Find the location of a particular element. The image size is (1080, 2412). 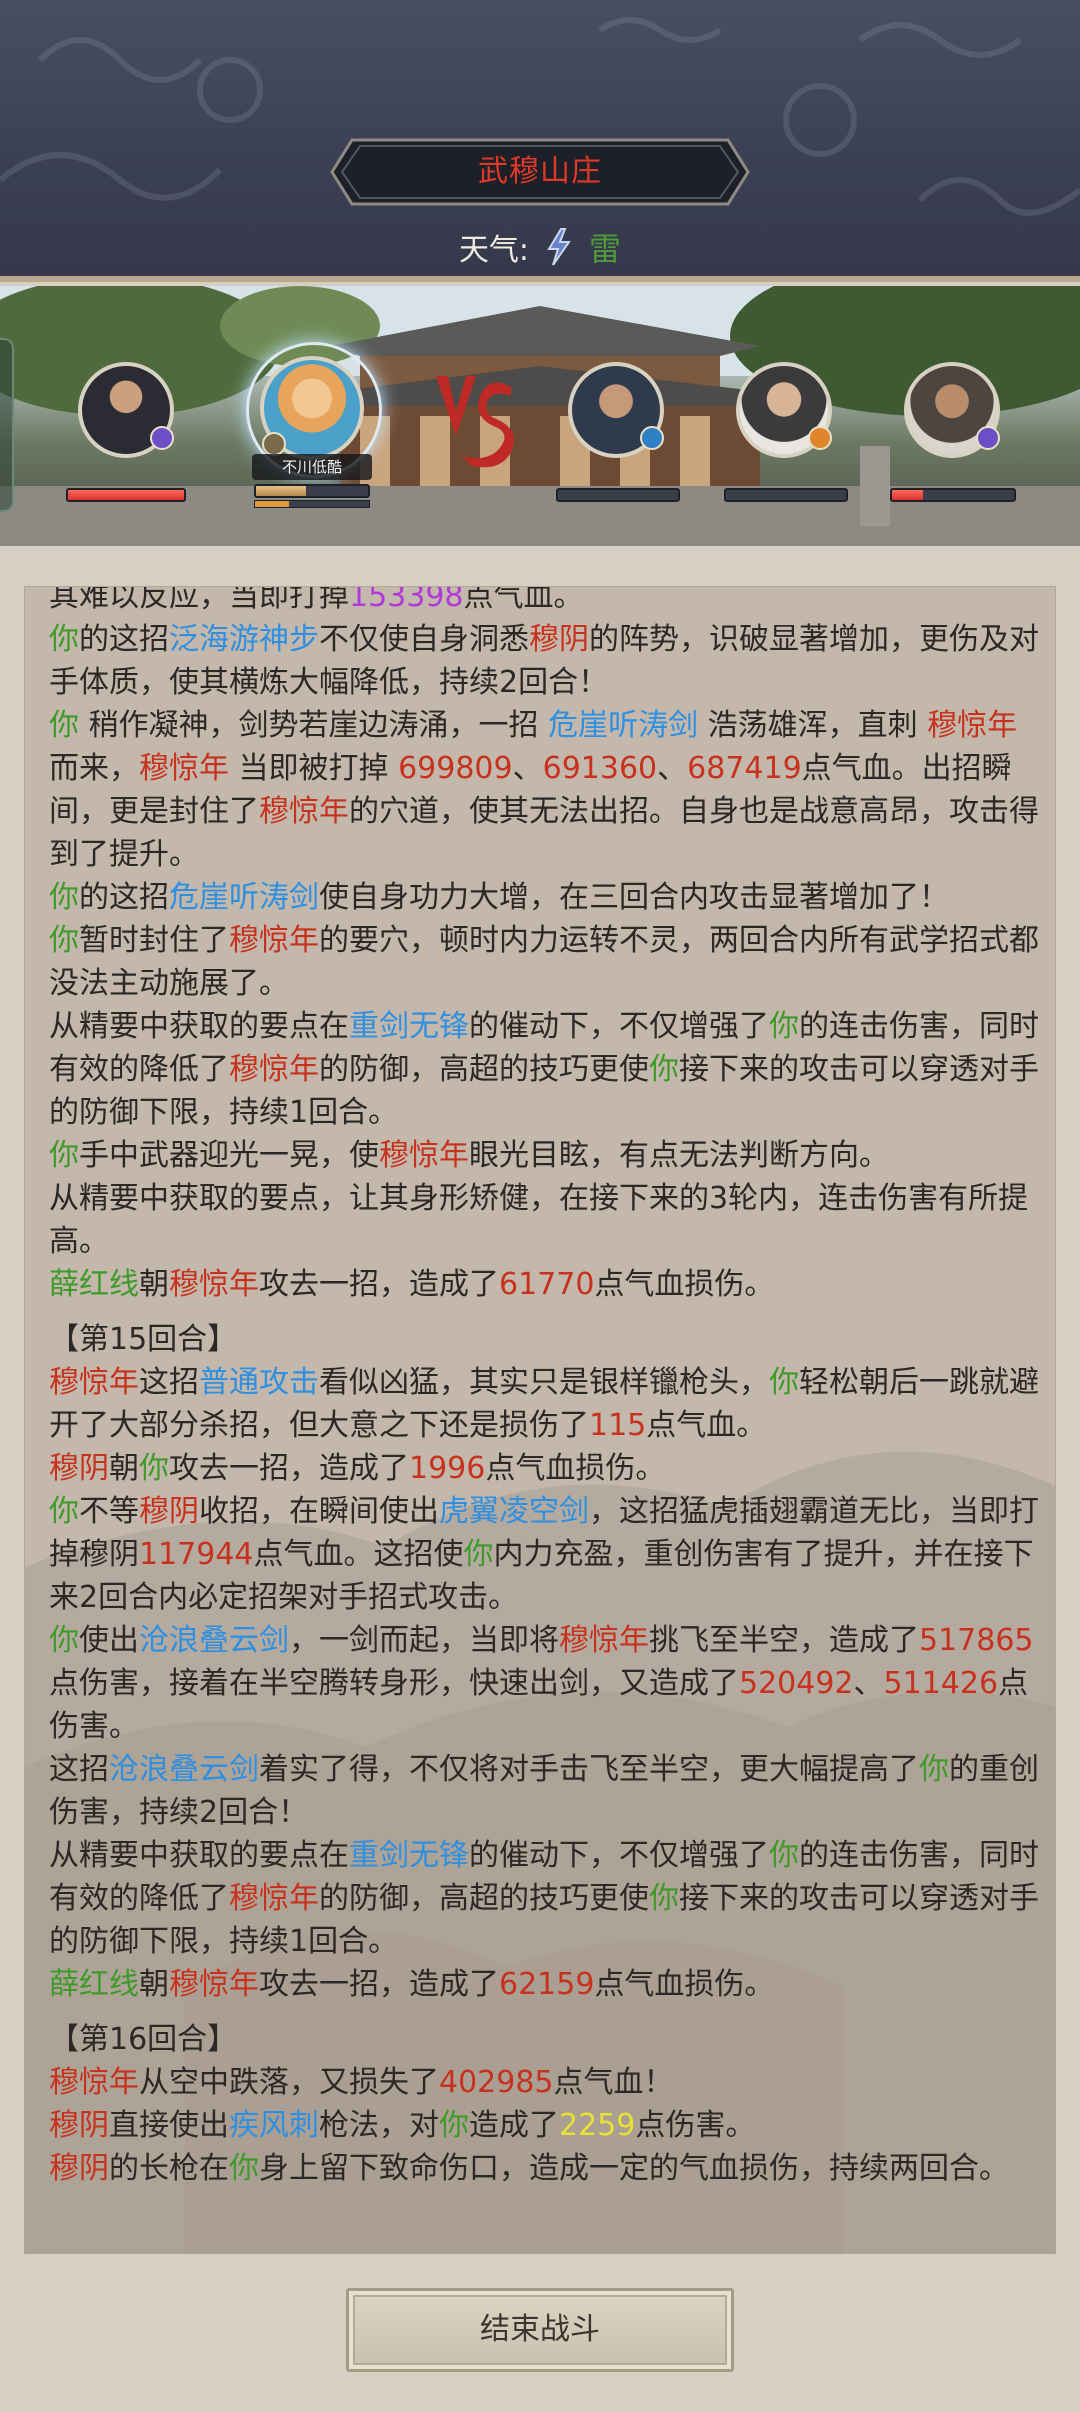

log-segment: 、 is located at coordinates (868, 1683).